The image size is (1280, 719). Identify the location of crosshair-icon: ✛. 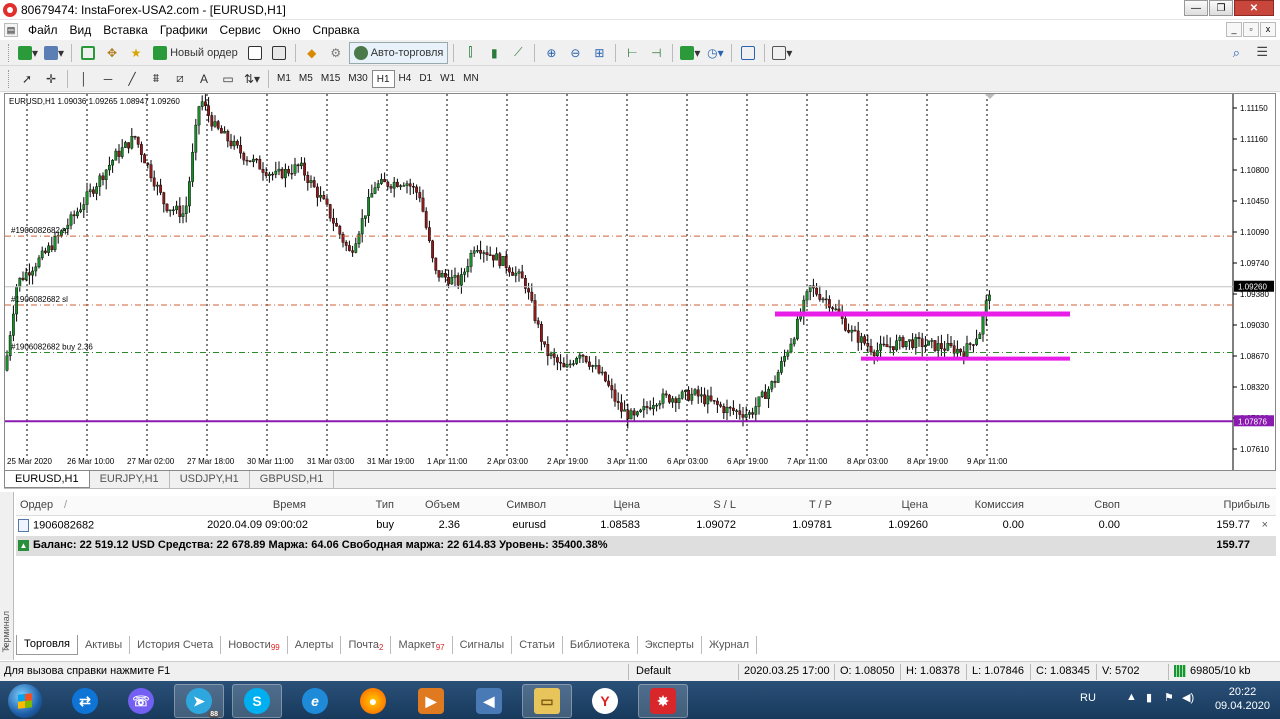
(51, 79).